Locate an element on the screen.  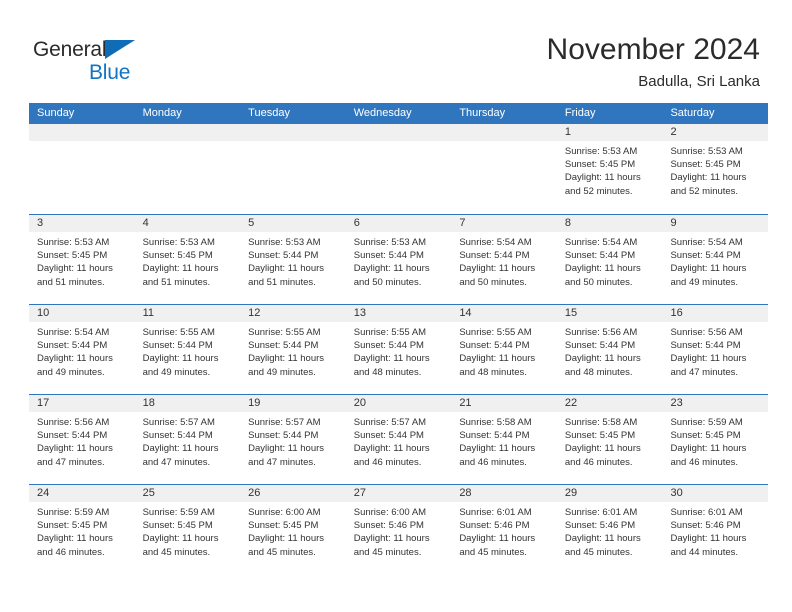
calendar-day-number: 9 is located at coordinates (715, 223).